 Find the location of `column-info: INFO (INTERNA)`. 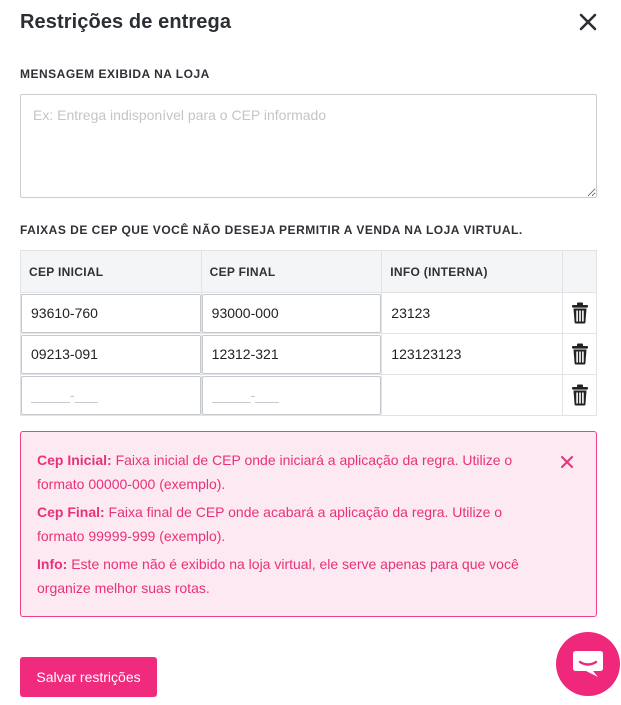

column-info: INFO (INTERNA) is located at coordinates (472, 271).